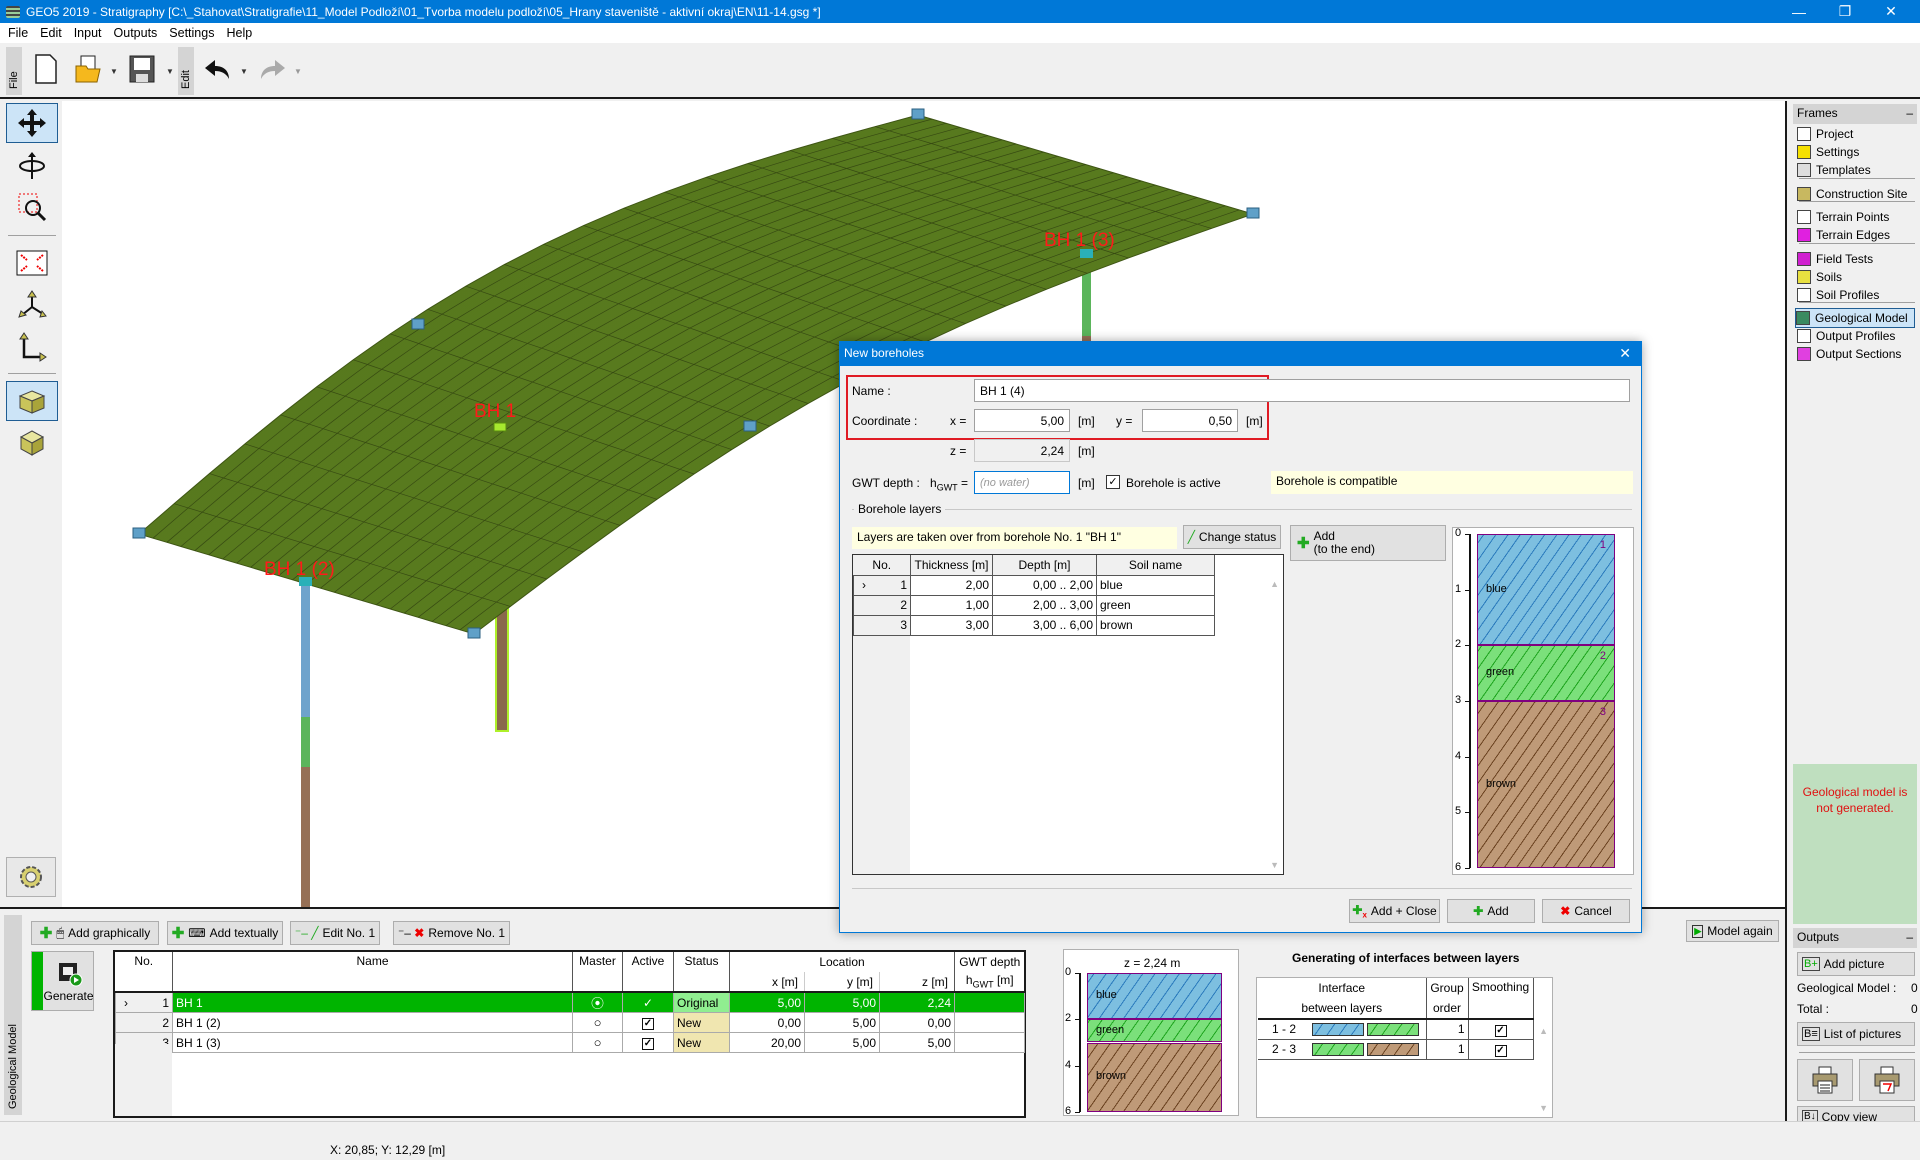  Describe the element at coordinates (1857, 170) in the screenshot. I see `frame-item-templates: Templates` at that location.